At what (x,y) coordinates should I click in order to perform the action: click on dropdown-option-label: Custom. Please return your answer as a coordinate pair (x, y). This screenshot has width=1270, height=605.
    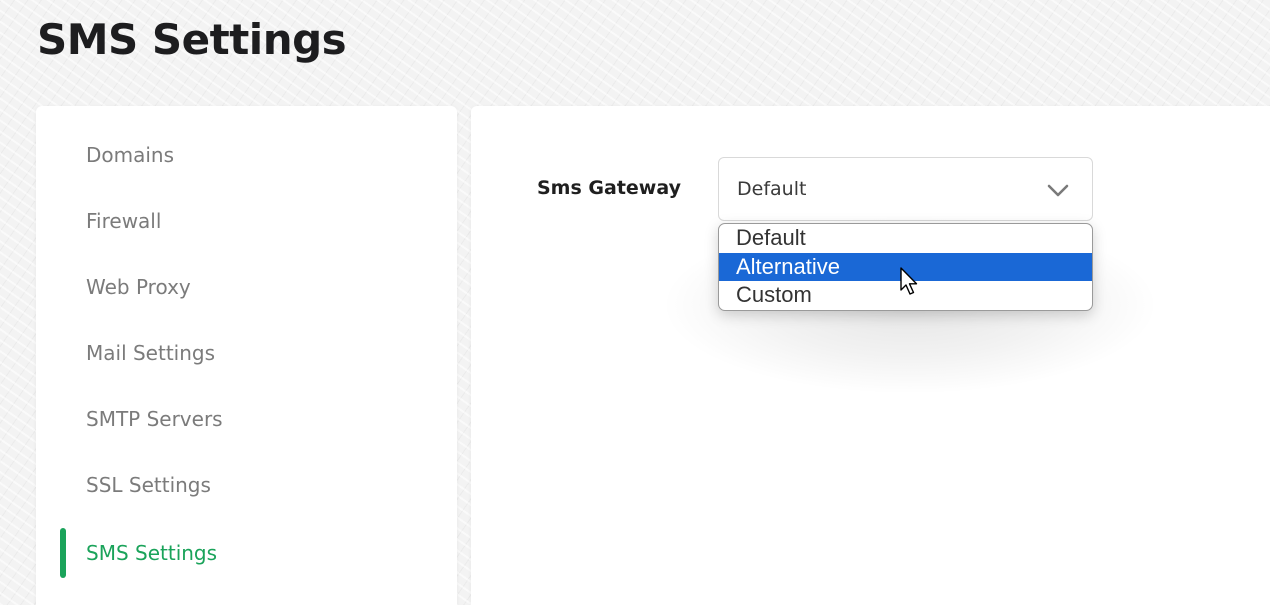
    Looking at the image, I should click on (774, 294).